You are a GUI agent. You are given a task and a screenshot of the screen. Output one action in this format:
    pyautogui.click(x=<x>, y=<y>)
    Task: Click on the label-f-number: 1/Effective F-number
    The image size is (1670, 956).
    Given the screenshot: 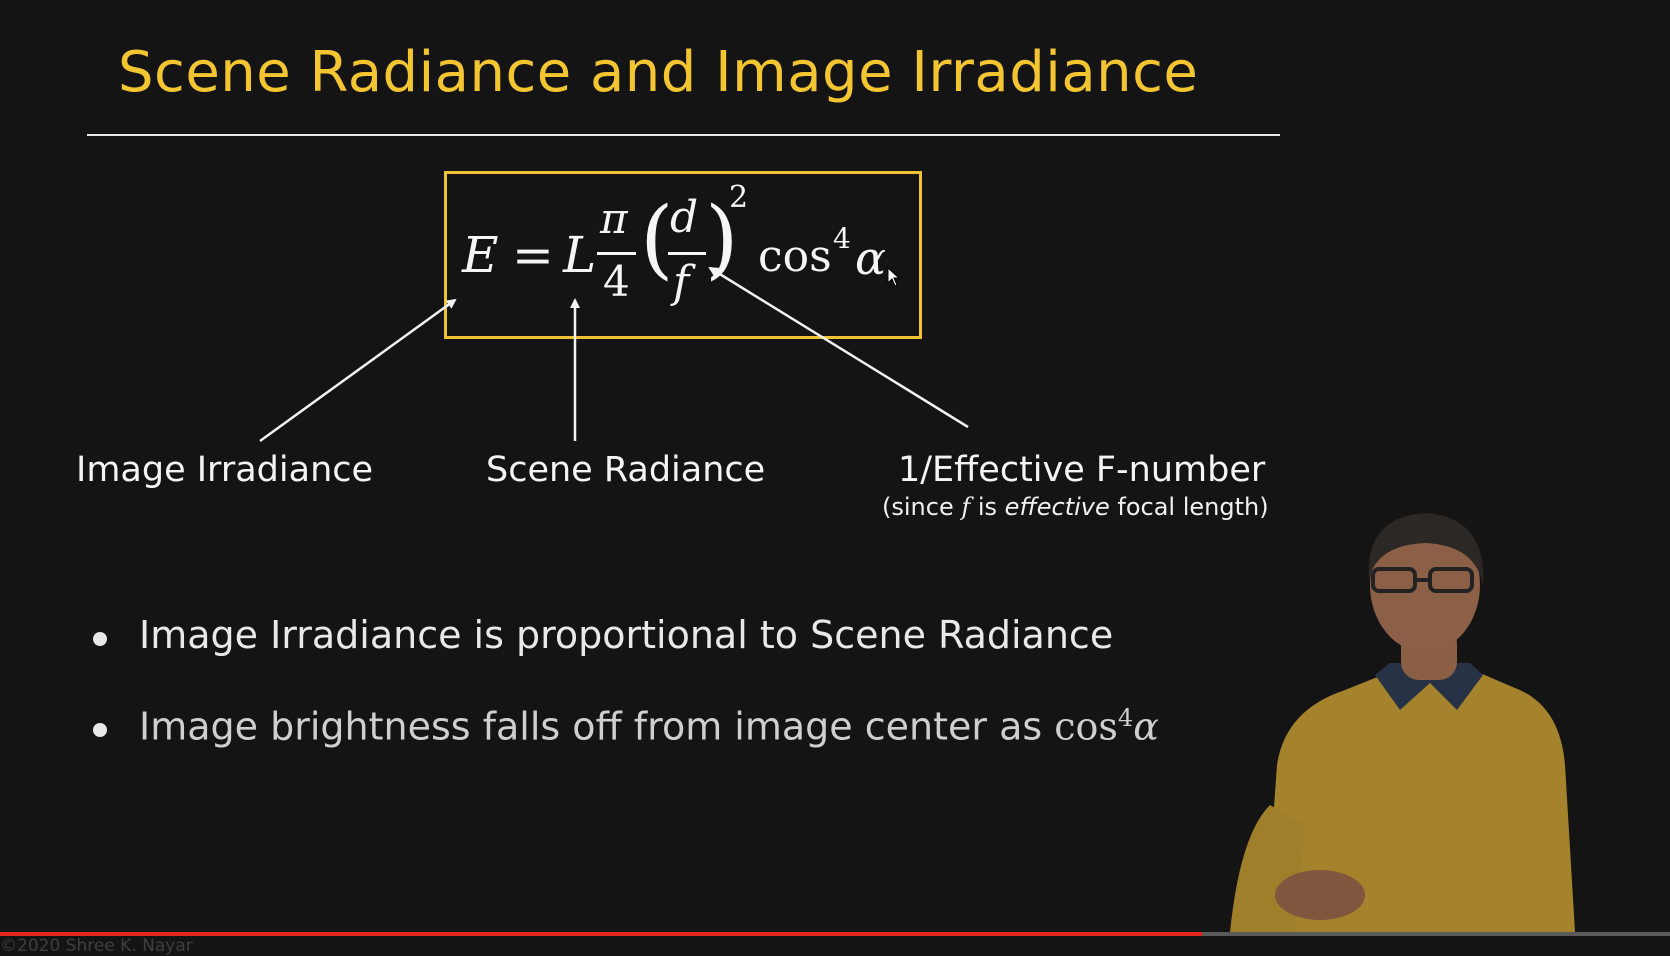 What is the action you would take?
    pyautogui.click(x=1082, y=470)
    